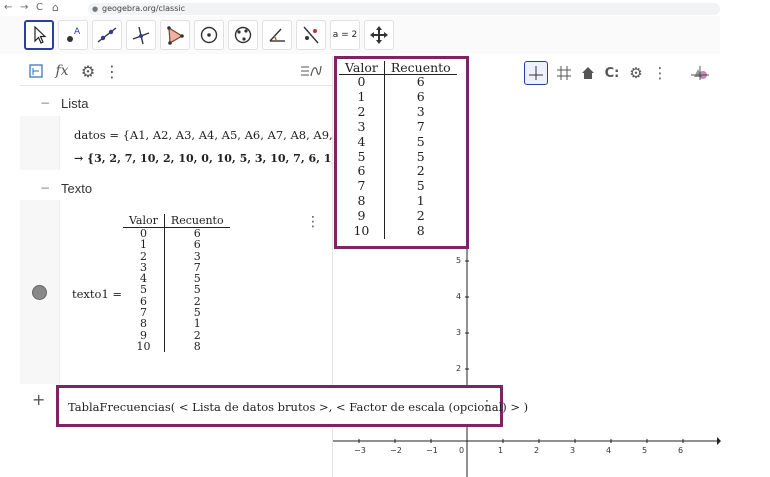  I want to click on reflect-tool-button, so click(311, 35).